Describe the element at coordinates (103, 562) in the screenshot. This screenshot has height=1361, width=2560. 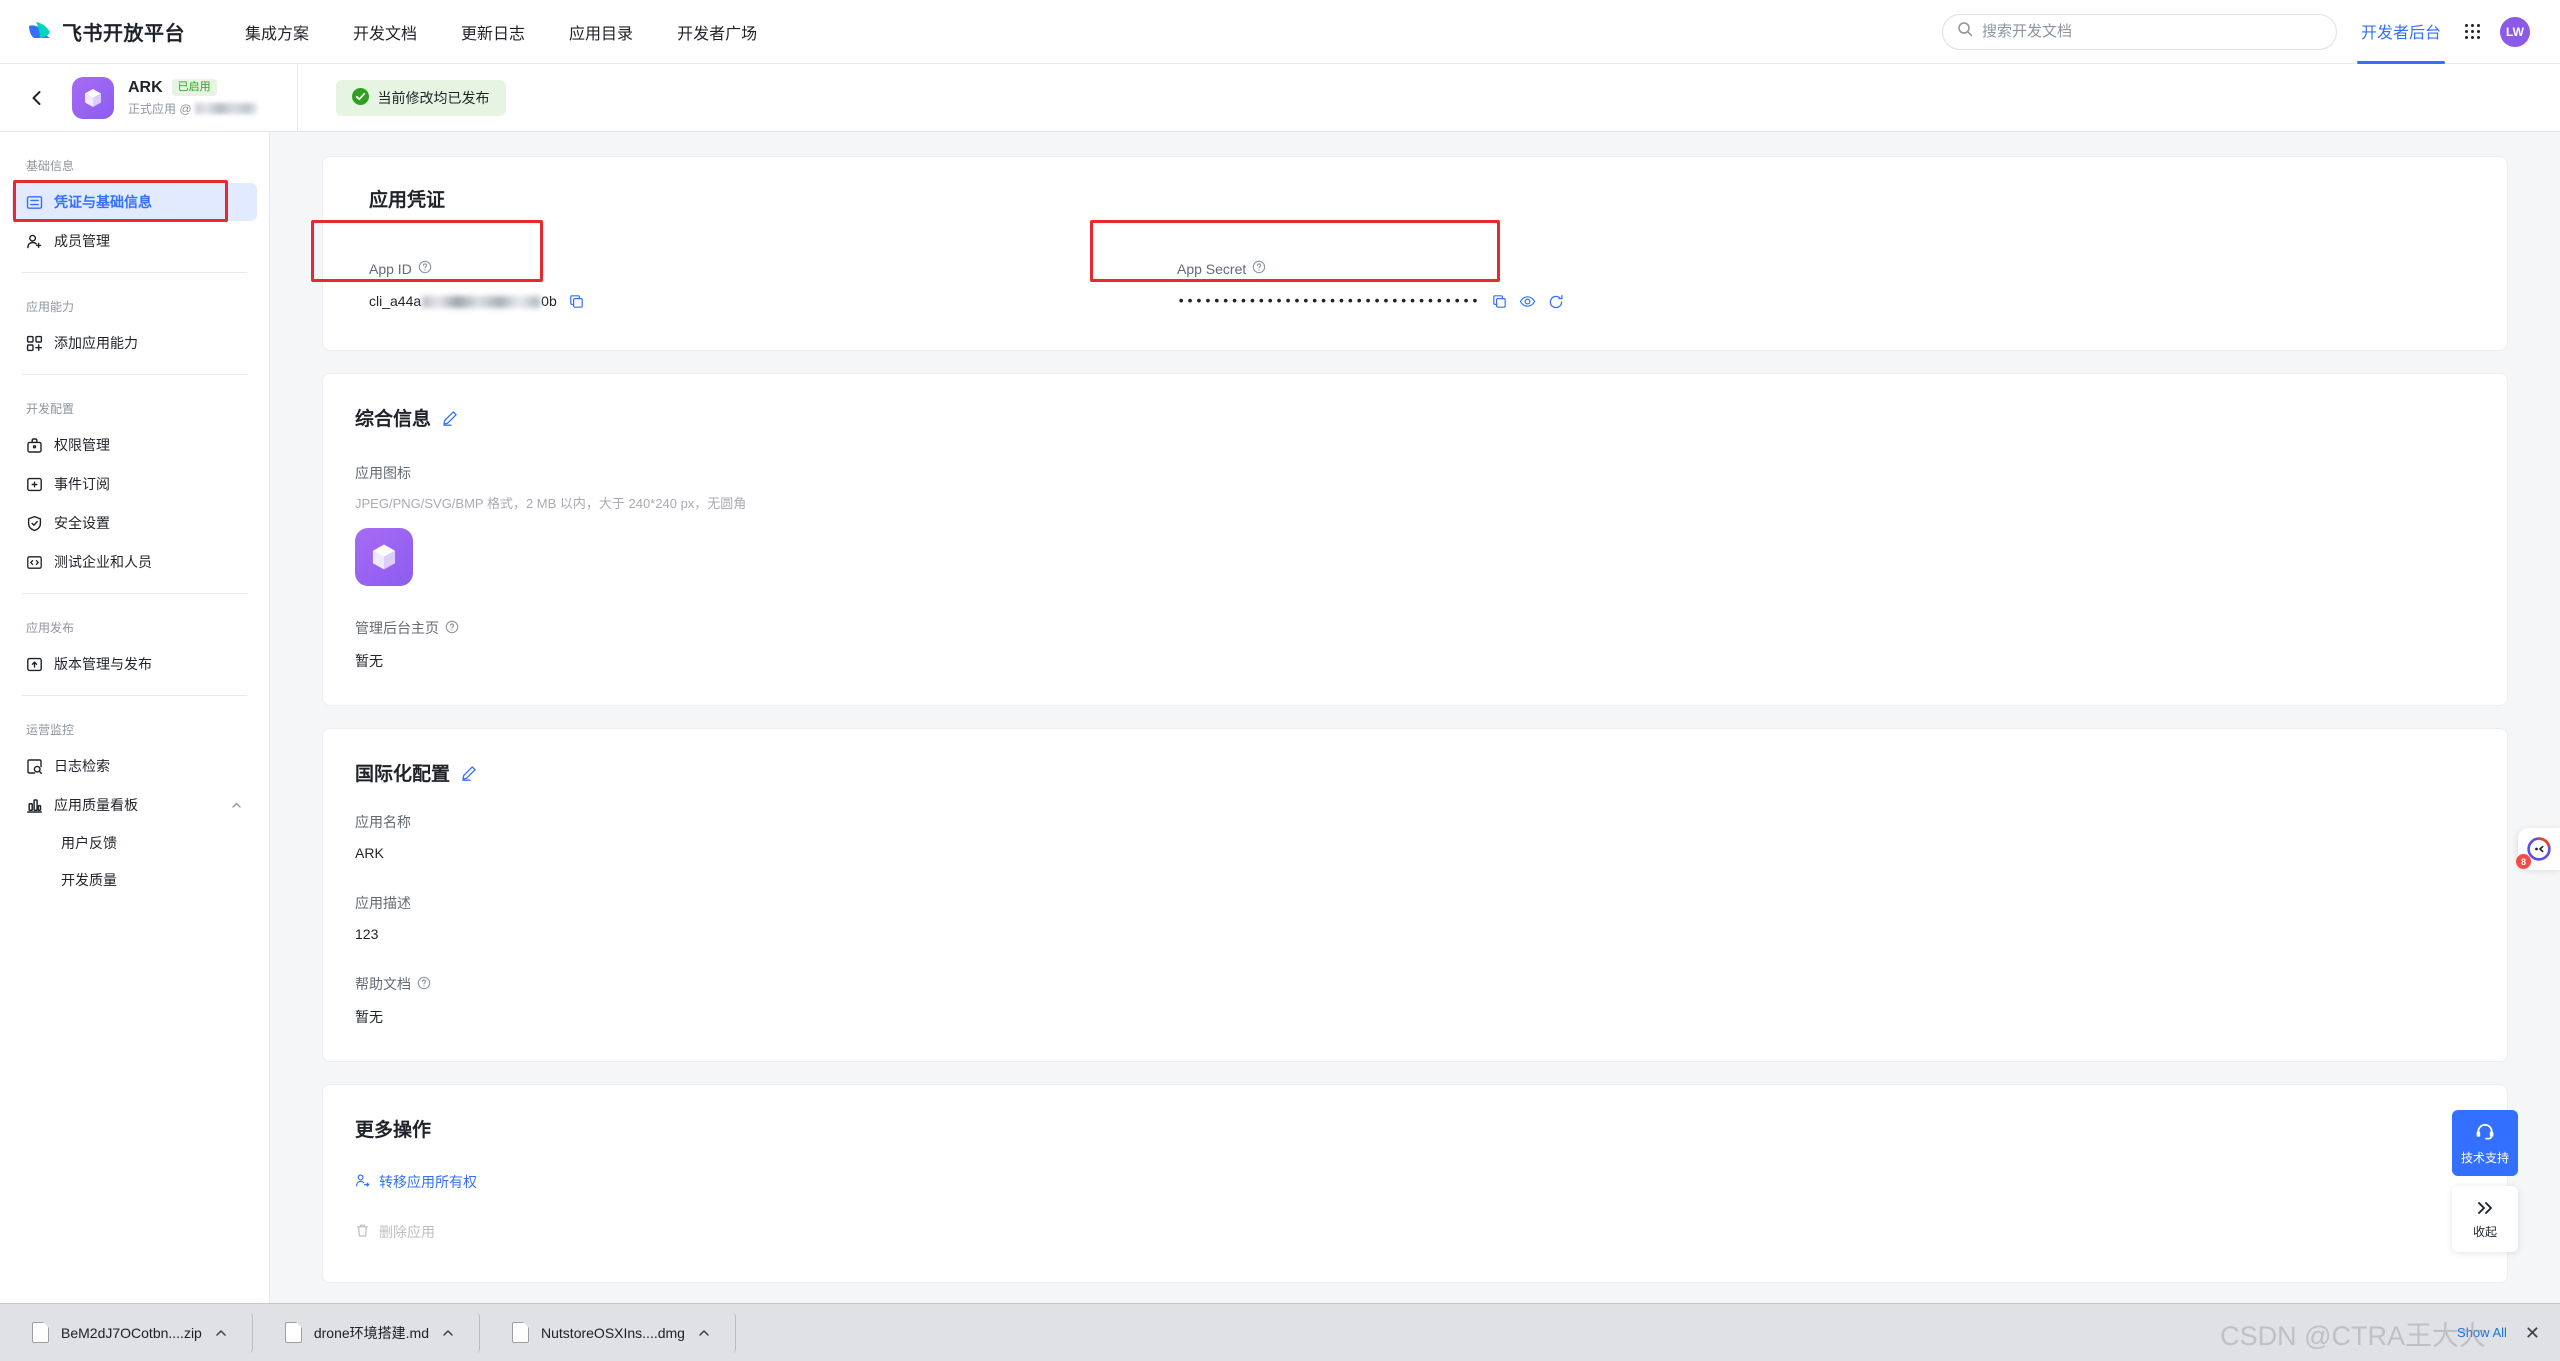
I see `sidebar-item-label: 测试企业和人员` at that location.